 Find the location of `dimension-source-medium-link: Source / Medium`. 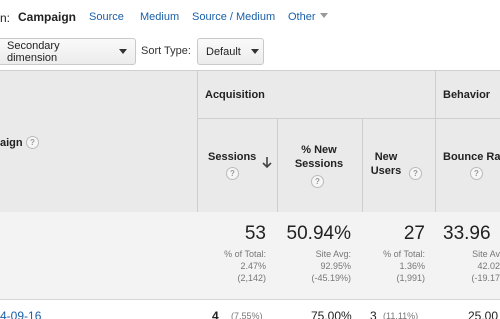

dimension-source-medium-link: Source / Medium is located at coordinates (233, 17).